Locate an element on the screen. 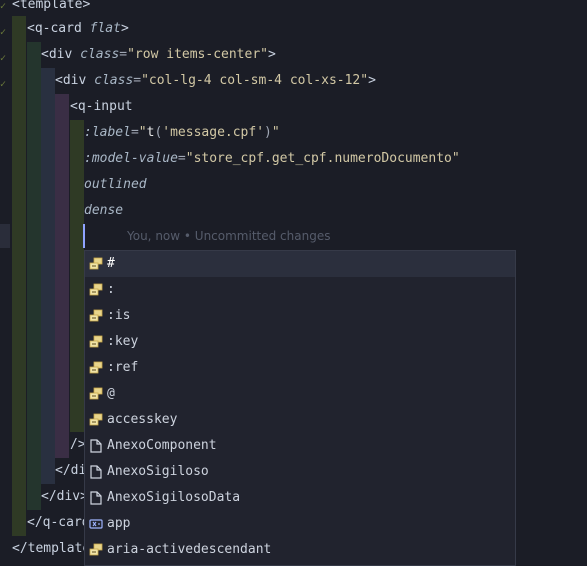 The height and width of the screenshot is (566, 587). suggestion-item: AnexoComponent is located at coordinates (300, 446).